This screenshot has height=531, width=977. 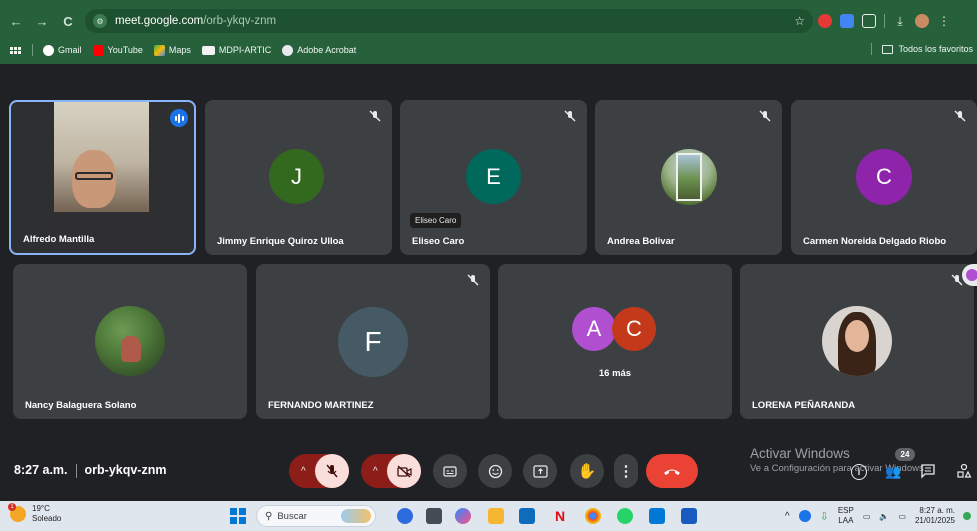 I want to click on speaking-indicator-icon, so click(x=179, y=118).